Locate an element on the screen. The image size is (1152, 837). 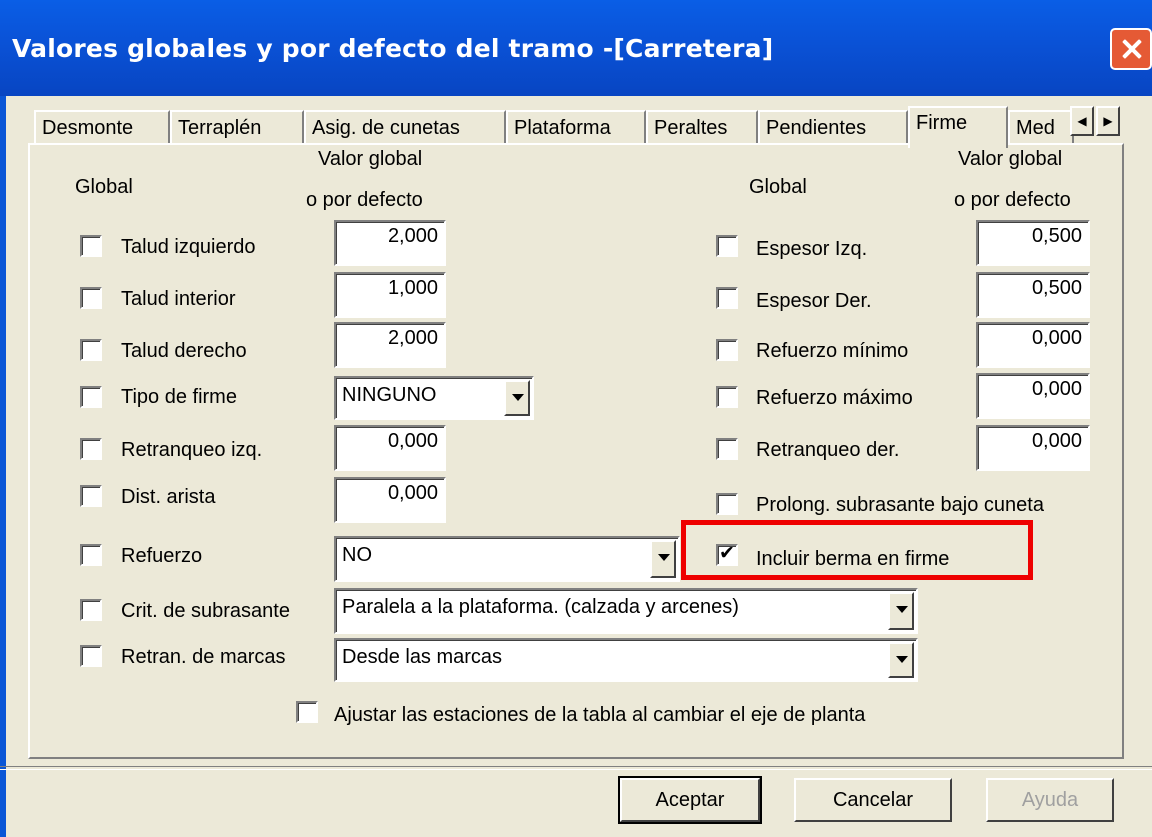
accept-button: Aceptar is located at coordinates (690, 800).